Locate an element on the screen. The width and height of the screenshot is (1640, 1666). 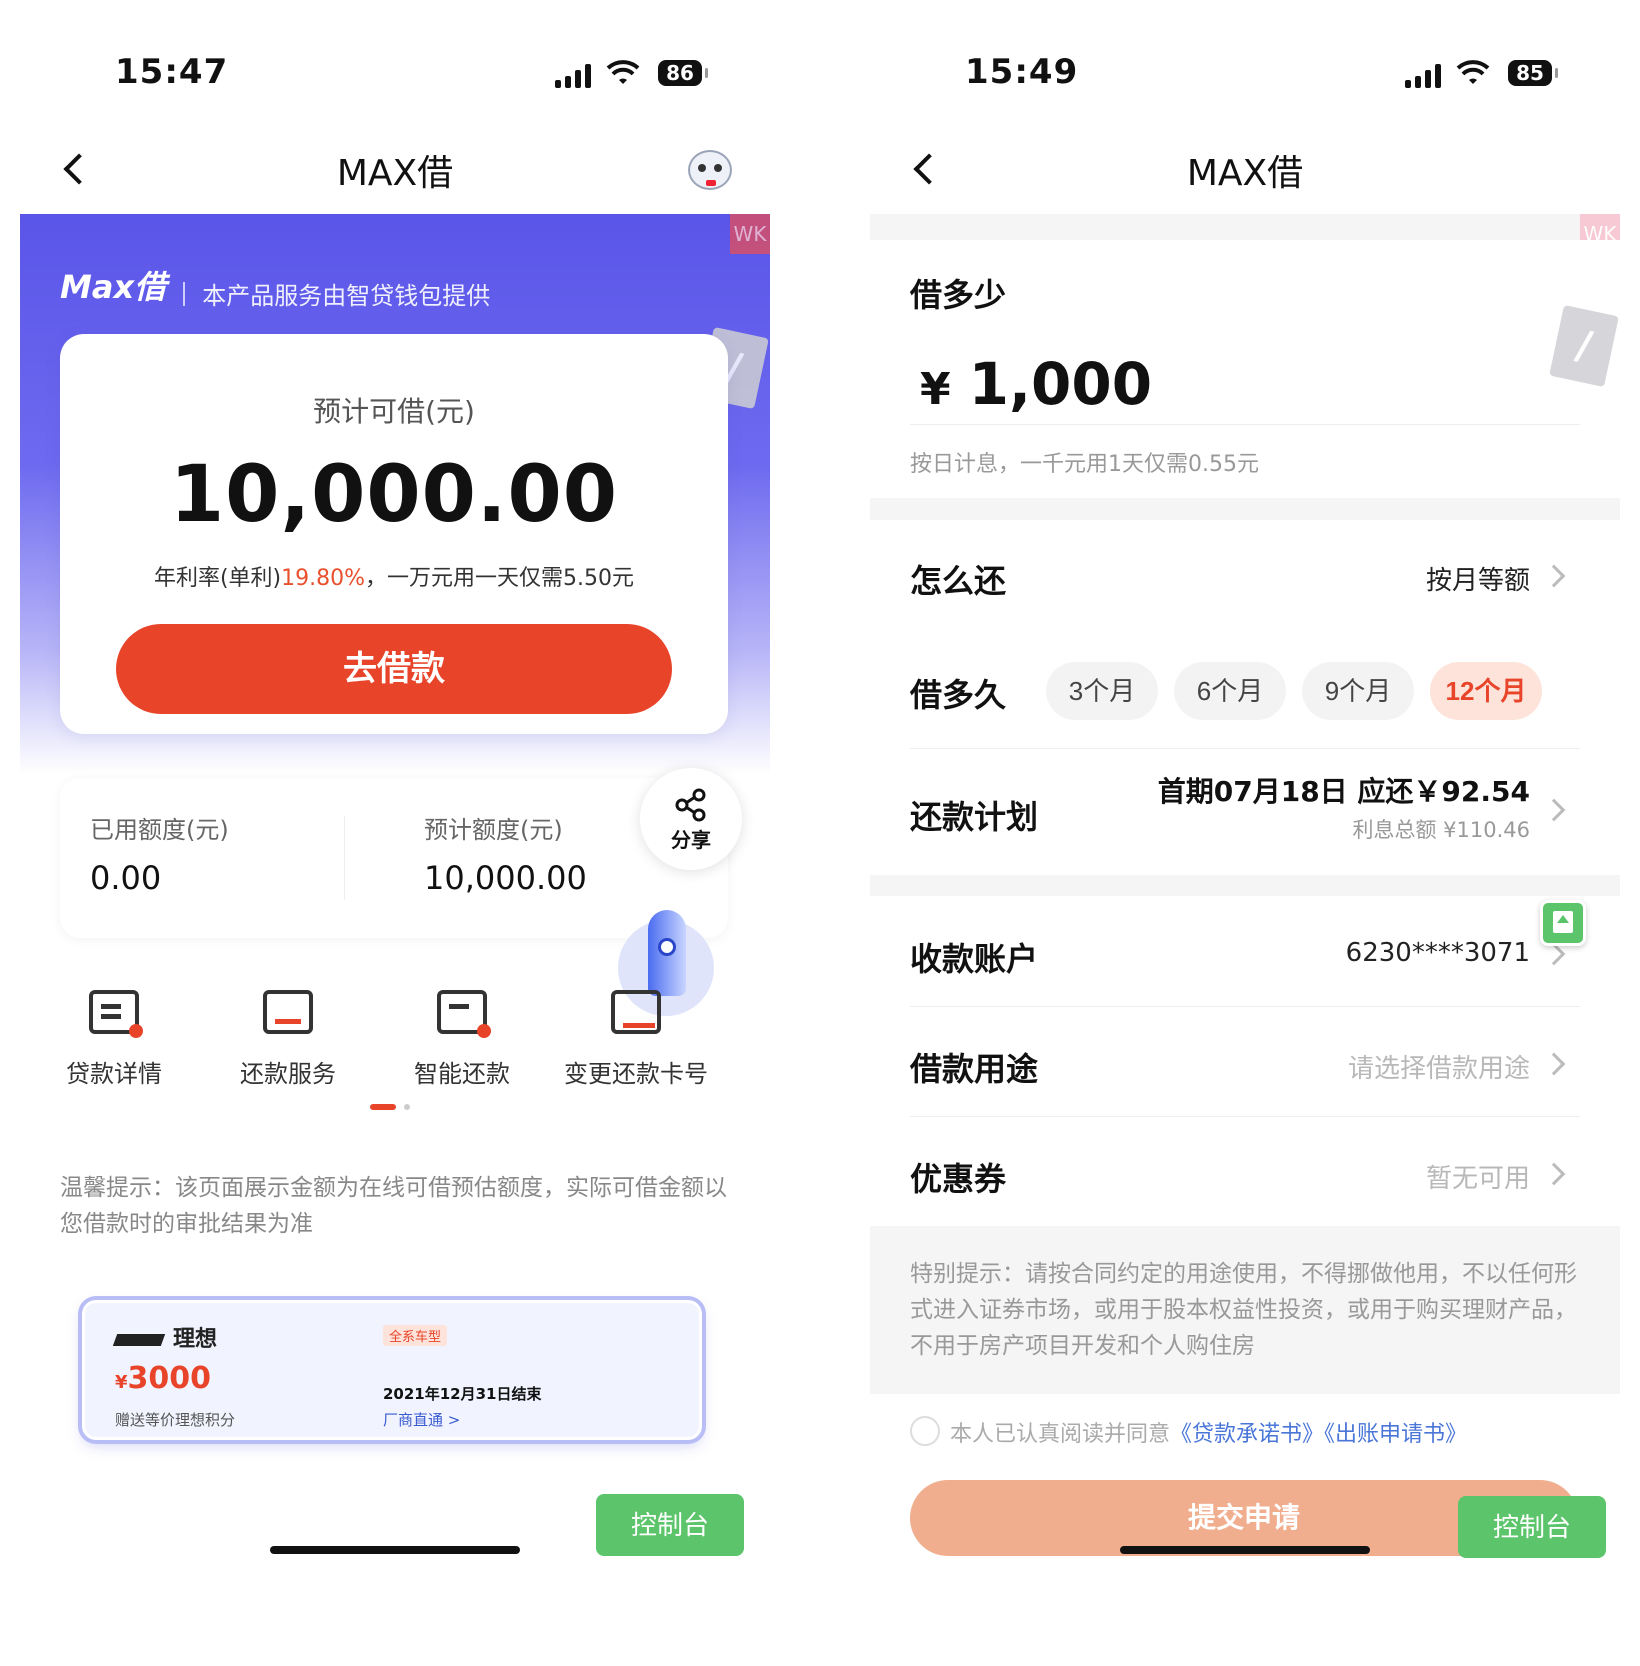
promo-link: 厂商直通 > is located at coordinates (421, 1419).